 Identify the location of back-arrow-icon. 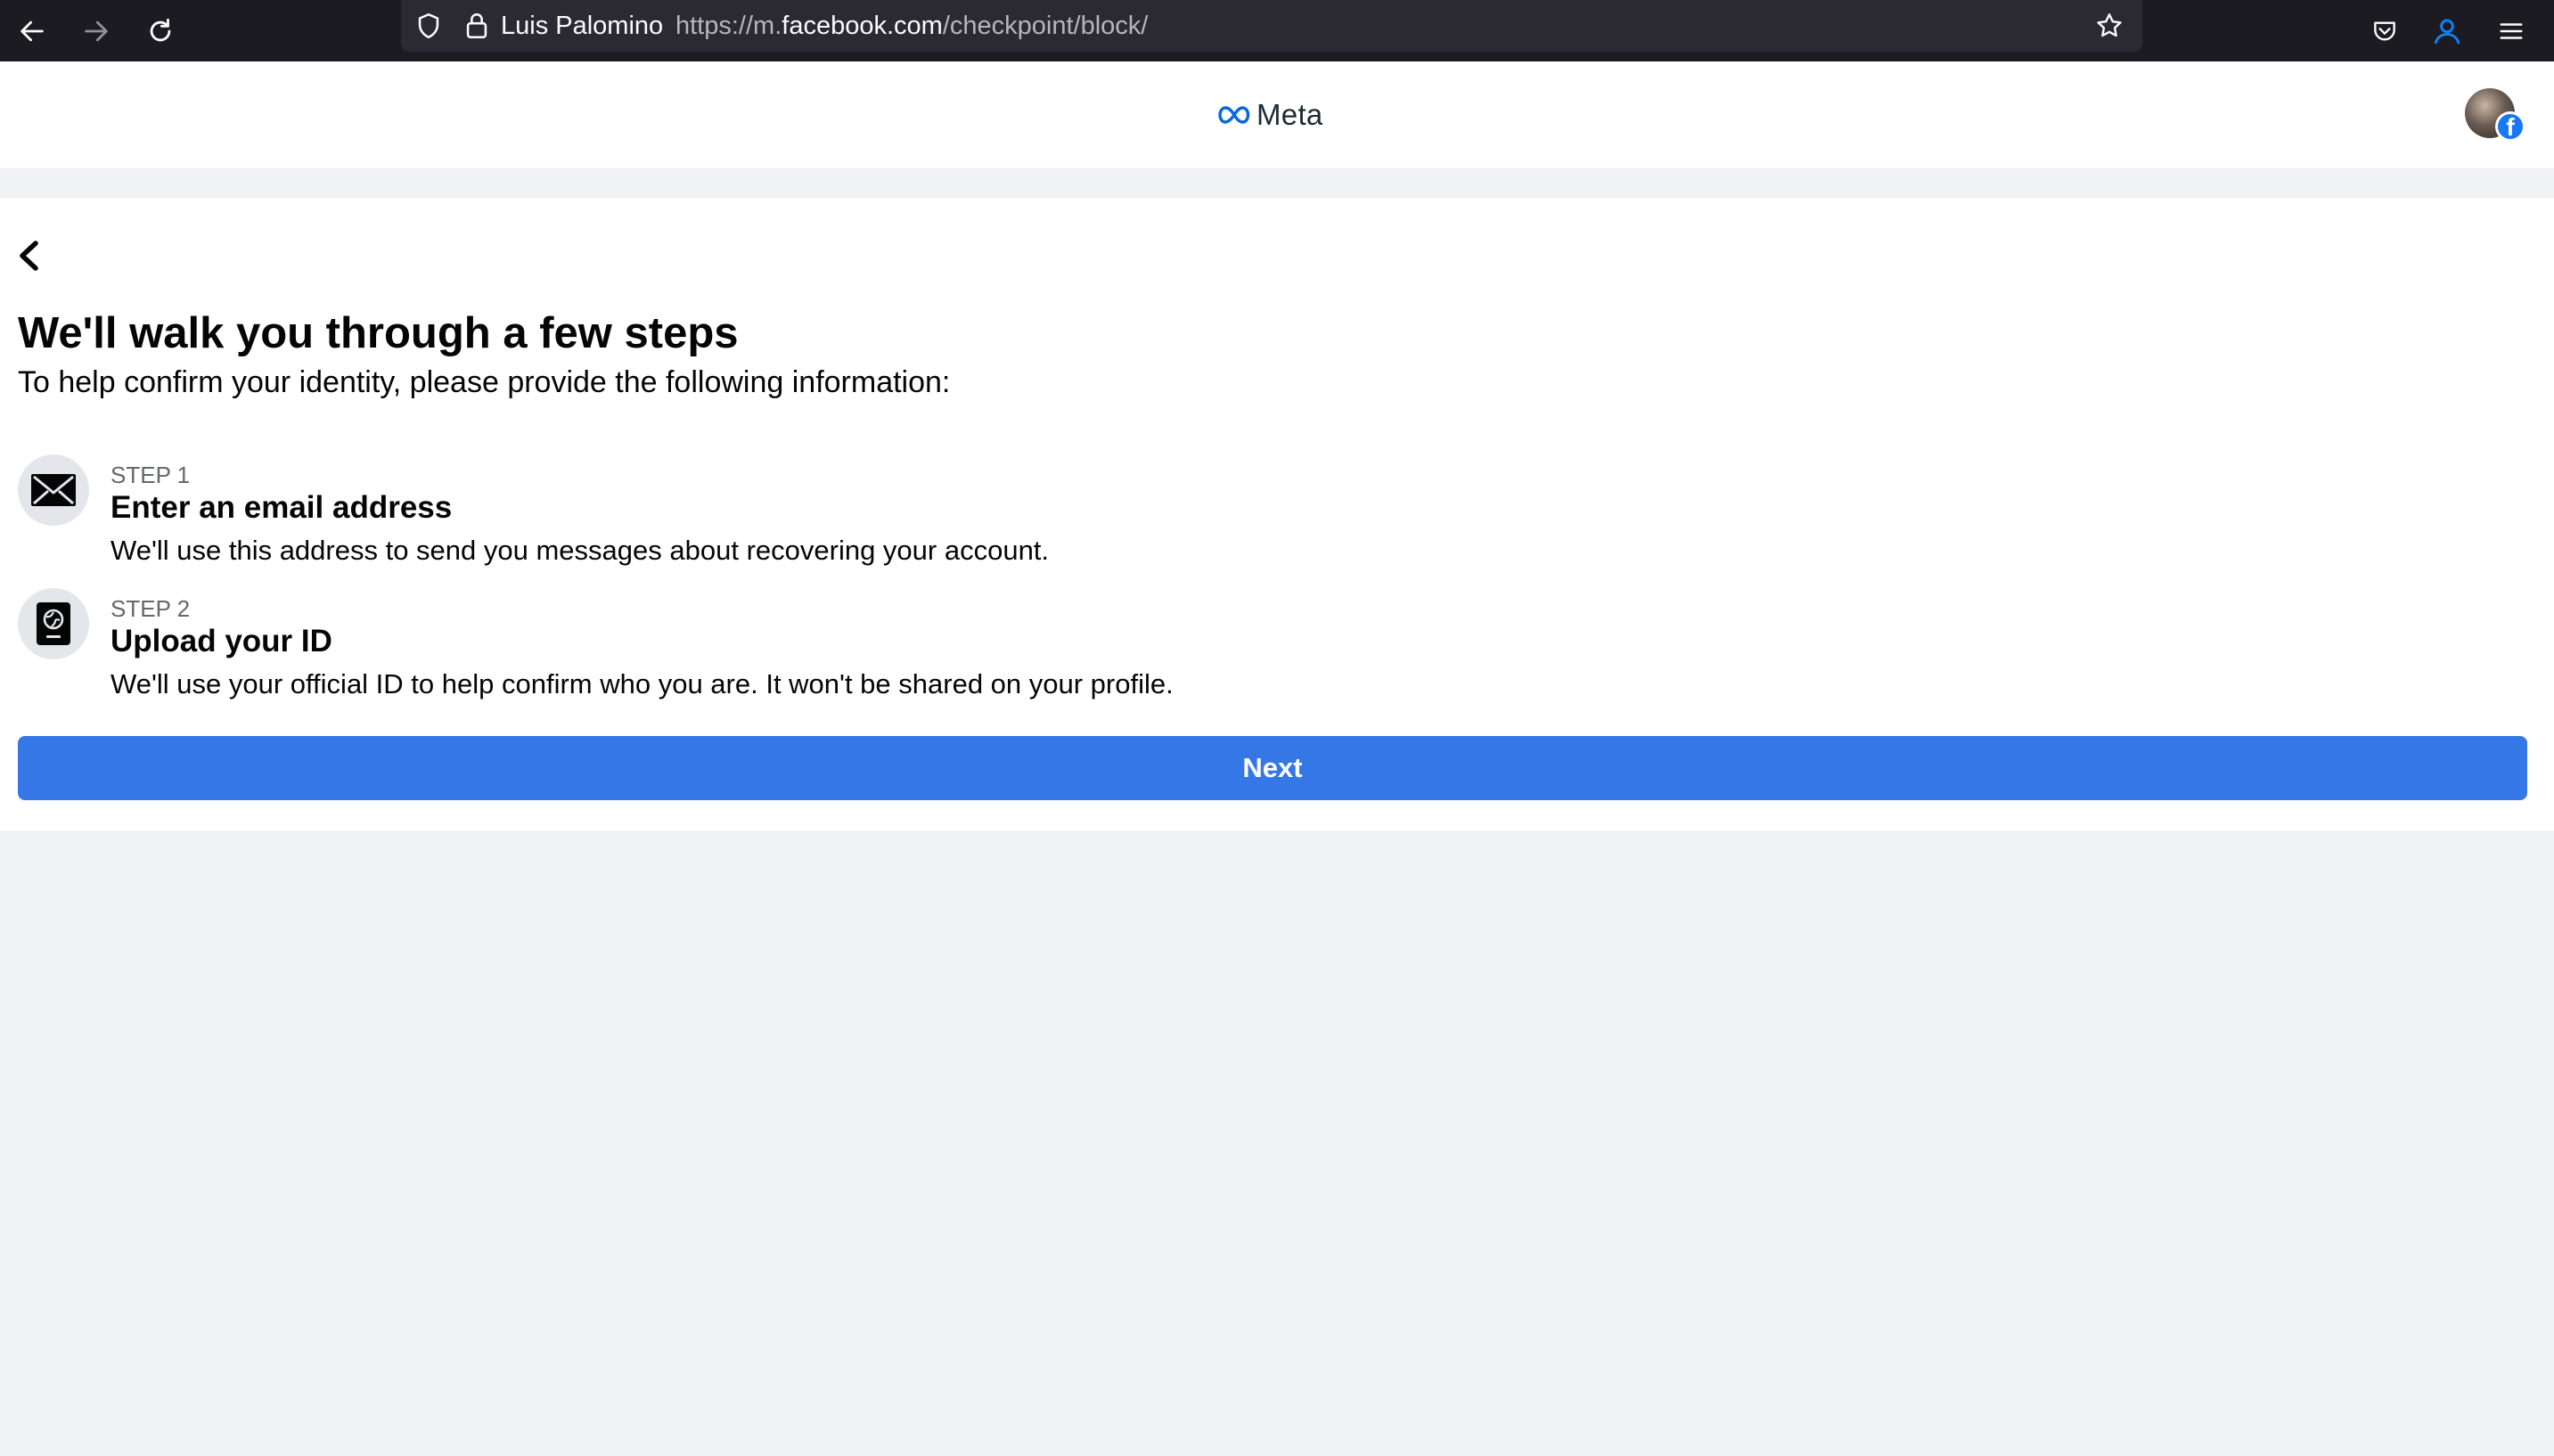
(32, 31).